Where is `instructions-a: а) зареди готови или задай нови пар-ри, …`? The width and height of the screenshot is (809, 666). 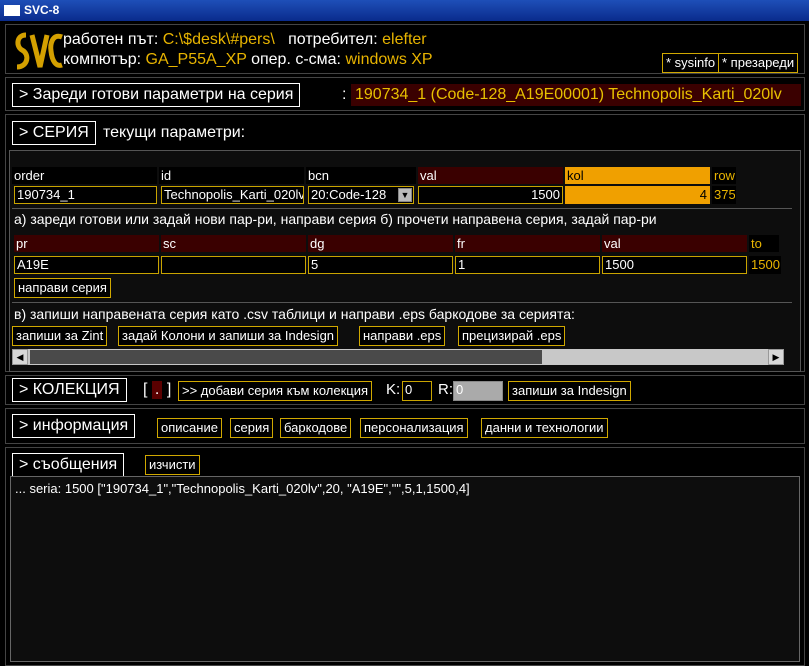 instructions-a: а) зареди готови или задай нови пар-ри, … is located at coordinates (335, 219).